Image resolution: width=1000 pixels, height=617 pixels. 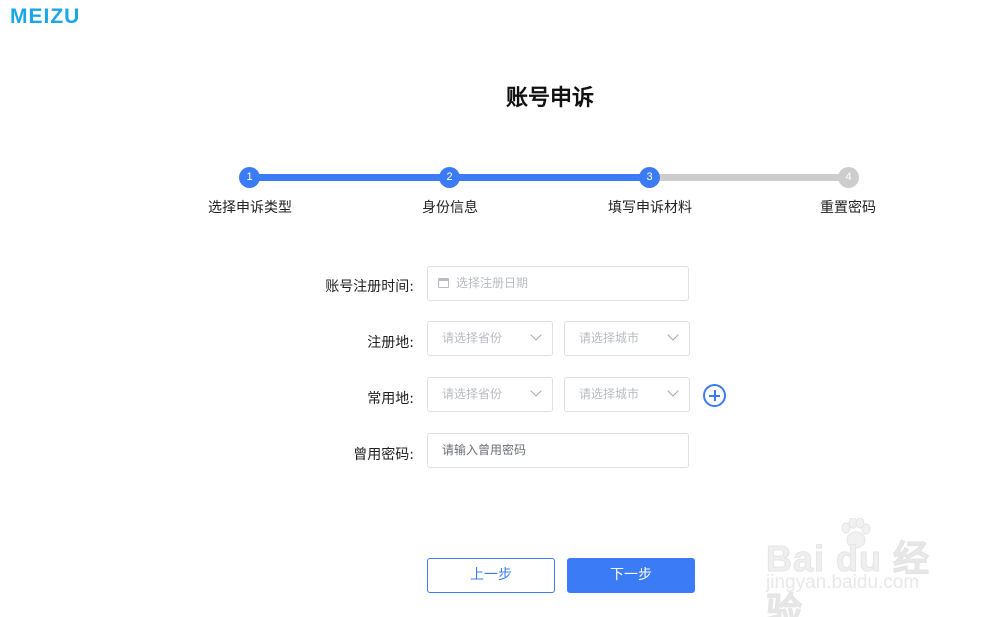 I want to click on used-password-input: 请输入曾用密码, so click(x=558, y=450).